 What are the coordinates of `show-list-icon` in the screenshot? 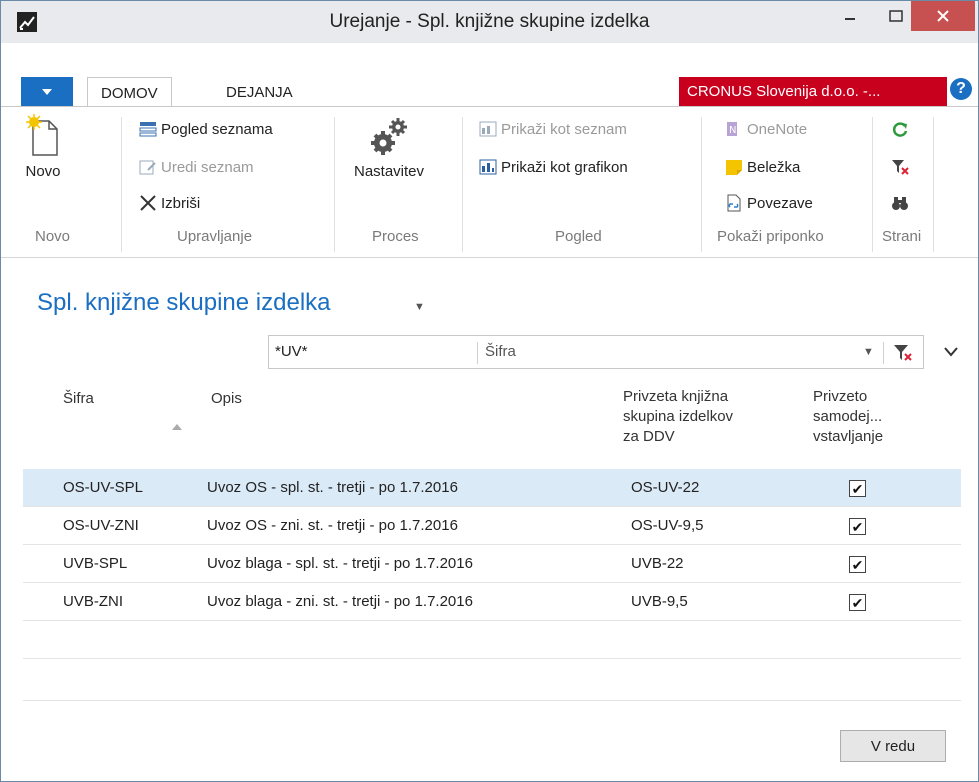 It's located at (488, 129).